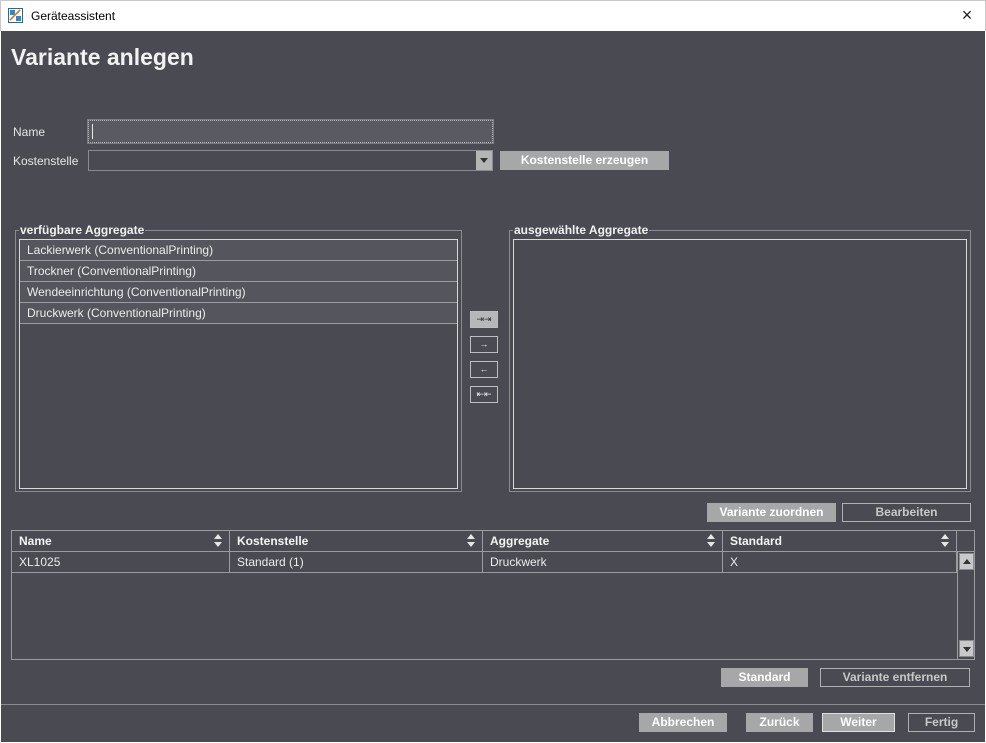 This screenshot has height=743, width=986. What do you see at coordinates (581, 230) in the screenshot?
I see `selected-aggregates-title: ausgewählte Aggregate` at bounding box center [581, 230].